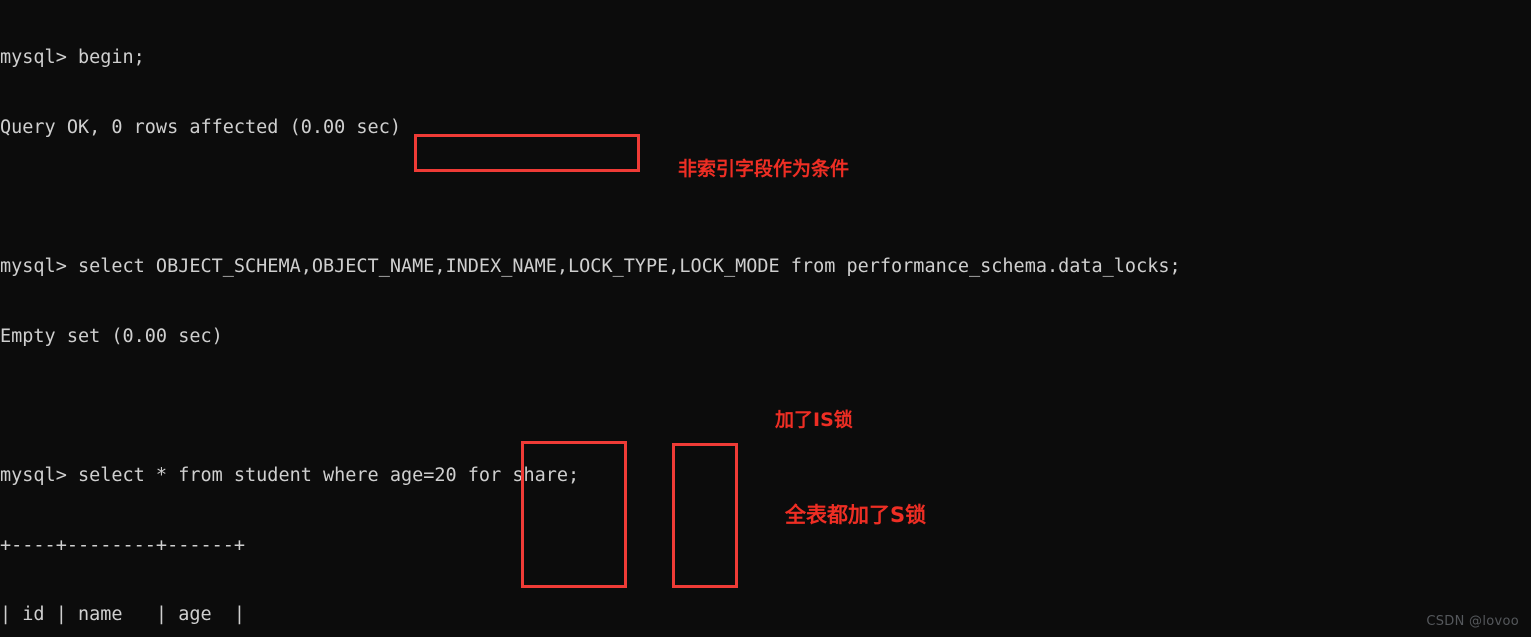  I want to click on terminal-line: +----+--------+------+, so click(123, 545).